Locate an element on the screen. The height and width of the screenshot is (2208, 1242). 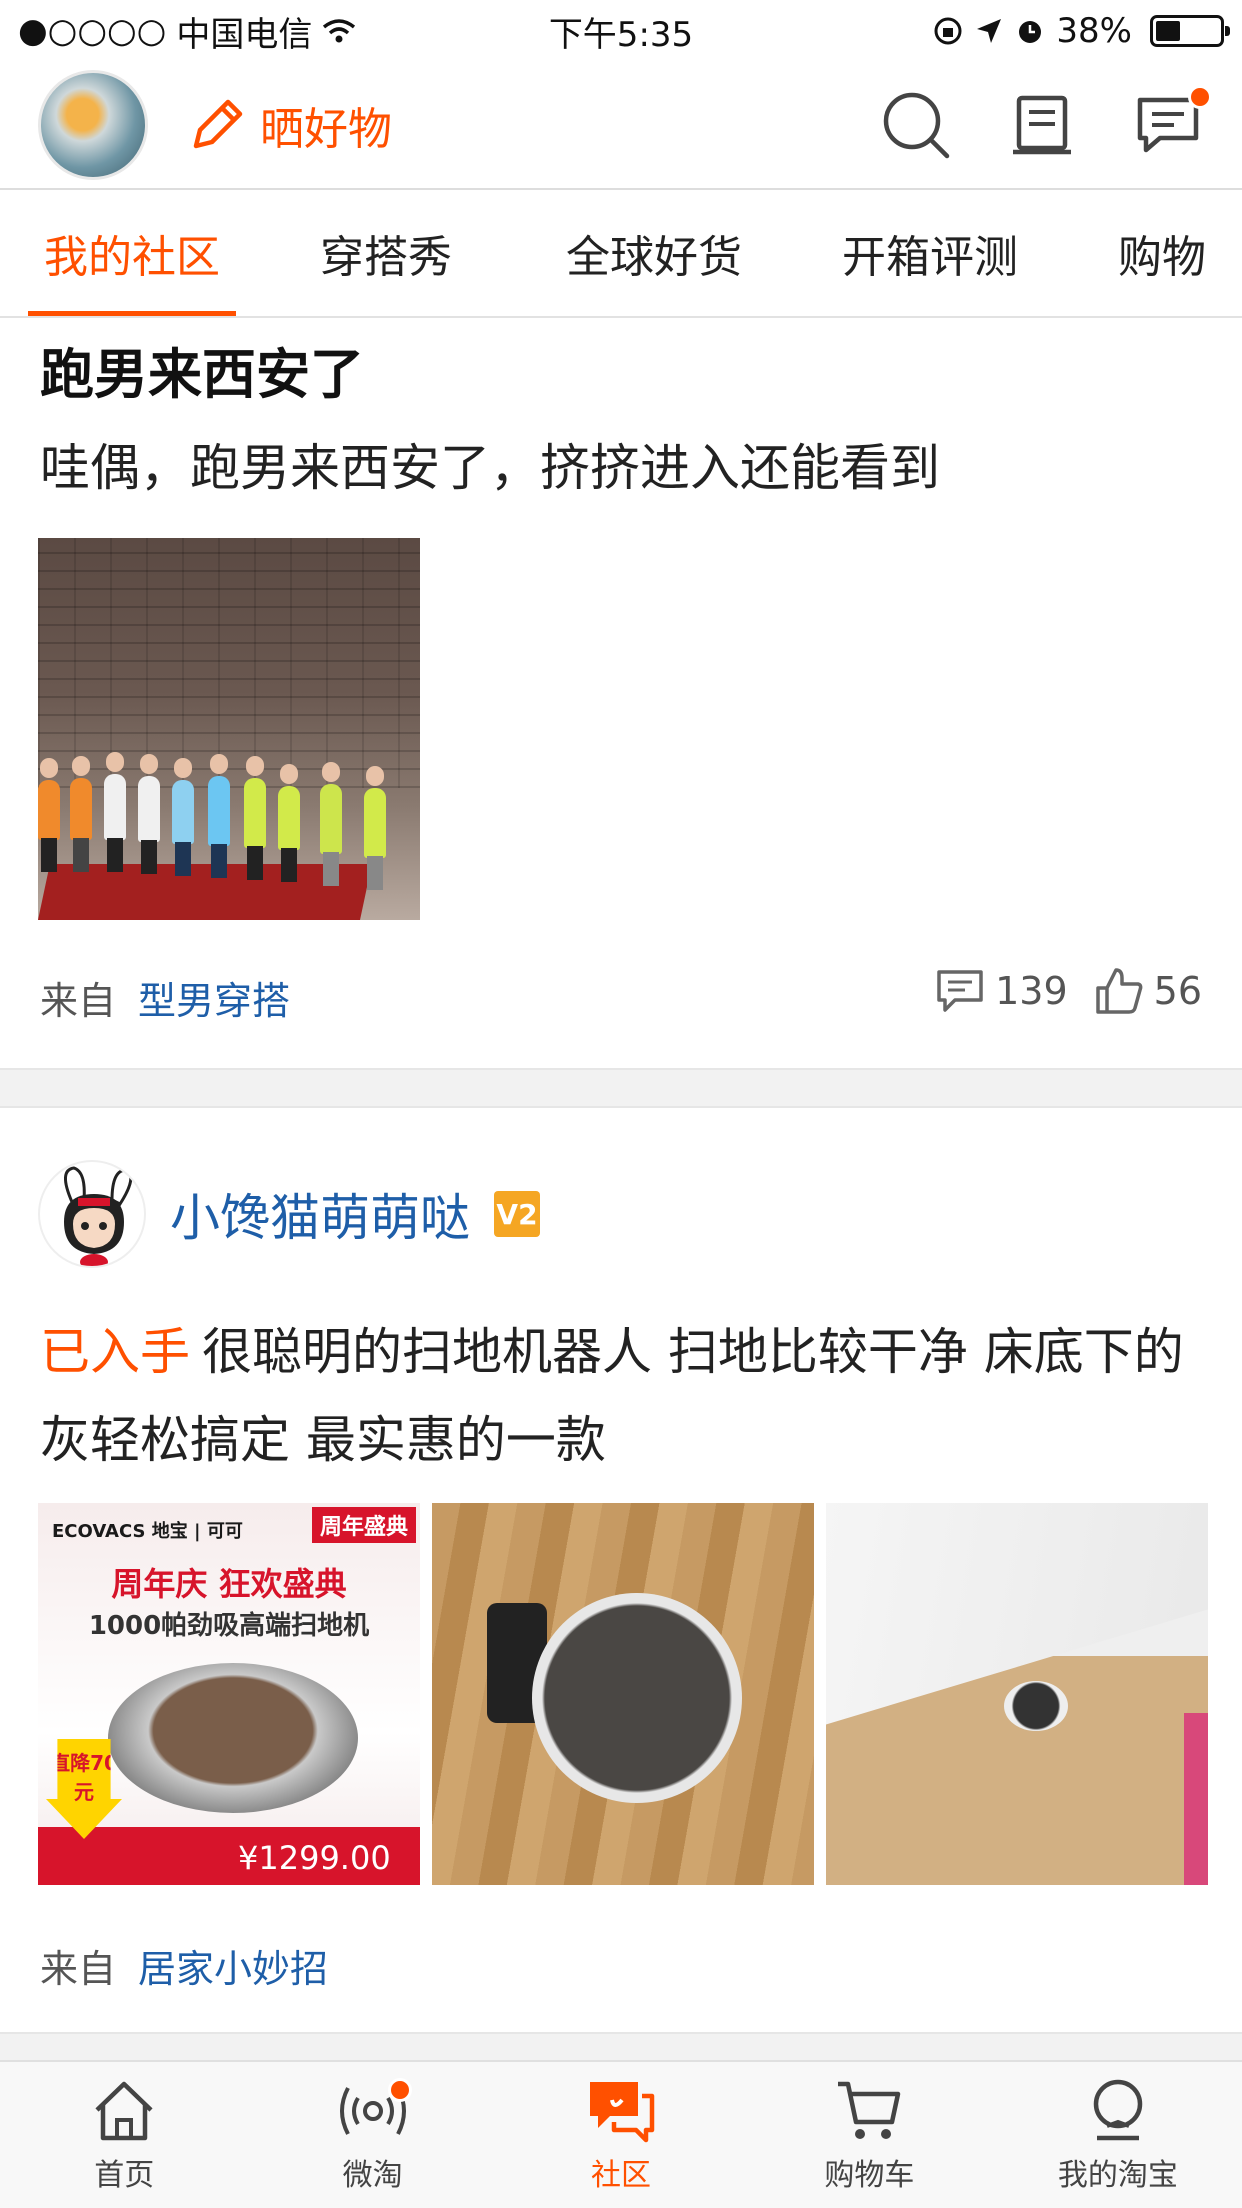
post-title: 跑男来西安了 is located at coordinates (202, 374).